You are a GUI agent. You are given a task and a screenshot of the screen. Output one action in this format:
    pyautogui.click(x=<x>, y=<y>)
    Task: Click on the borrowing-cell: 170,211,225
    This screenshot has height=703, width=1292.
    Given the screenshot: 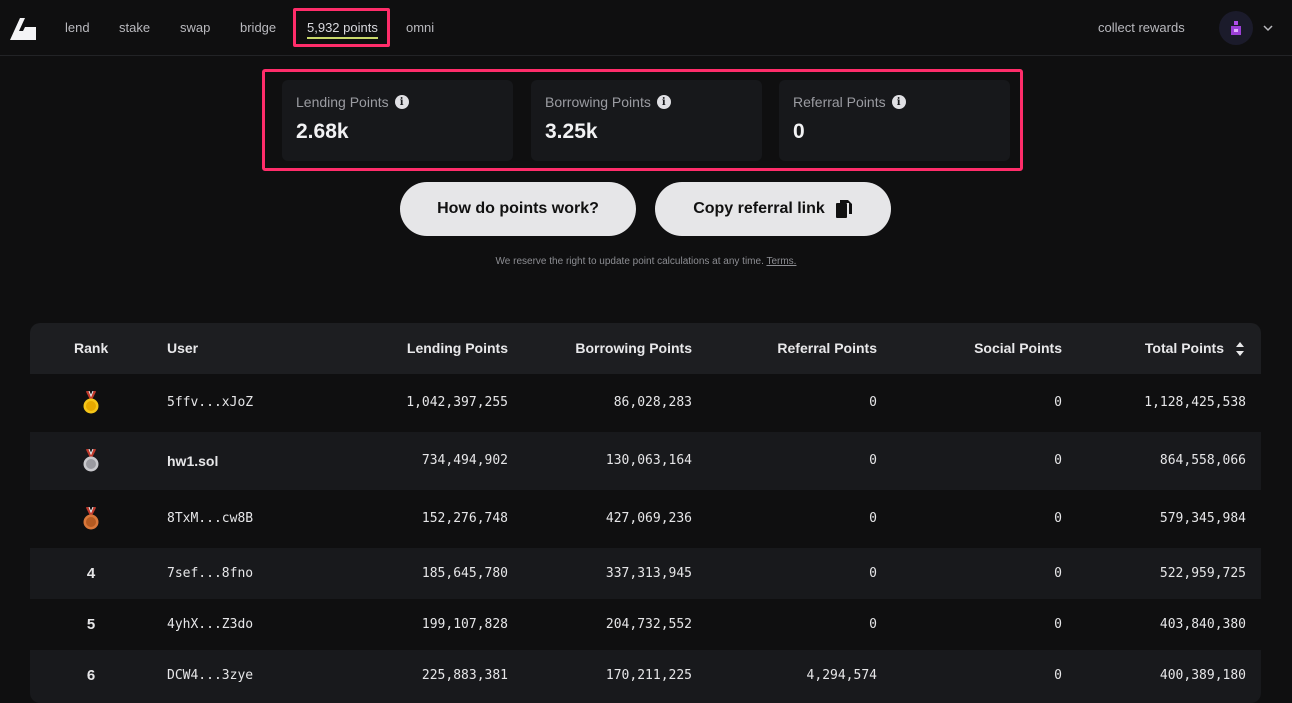 What is the action you would take?
    pyautogui.click(x=648, y=675)
    